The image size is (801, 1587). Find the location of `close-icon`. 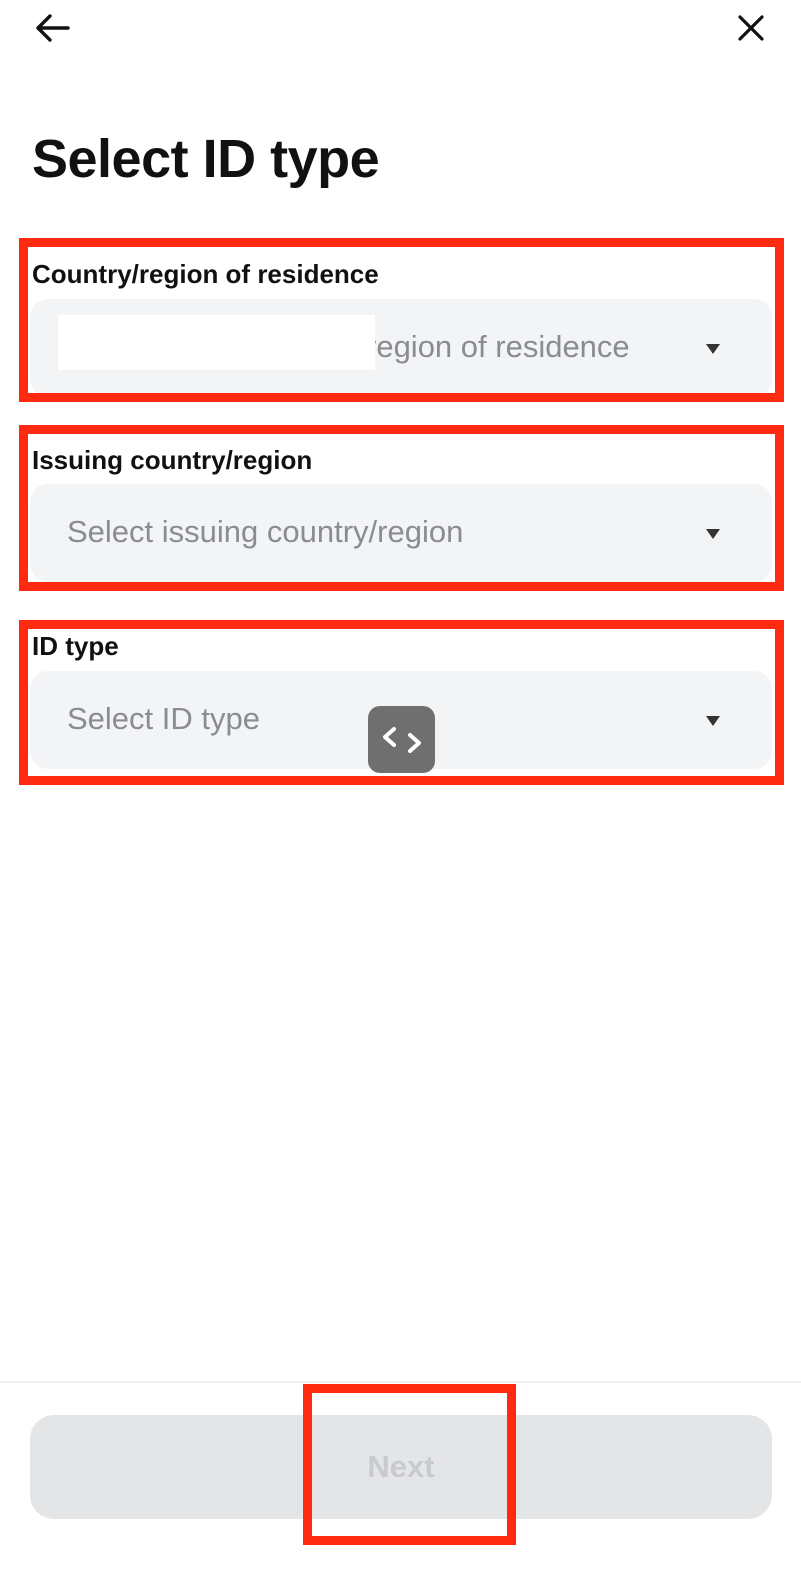

close-icon is located at coordinates (751, 28).